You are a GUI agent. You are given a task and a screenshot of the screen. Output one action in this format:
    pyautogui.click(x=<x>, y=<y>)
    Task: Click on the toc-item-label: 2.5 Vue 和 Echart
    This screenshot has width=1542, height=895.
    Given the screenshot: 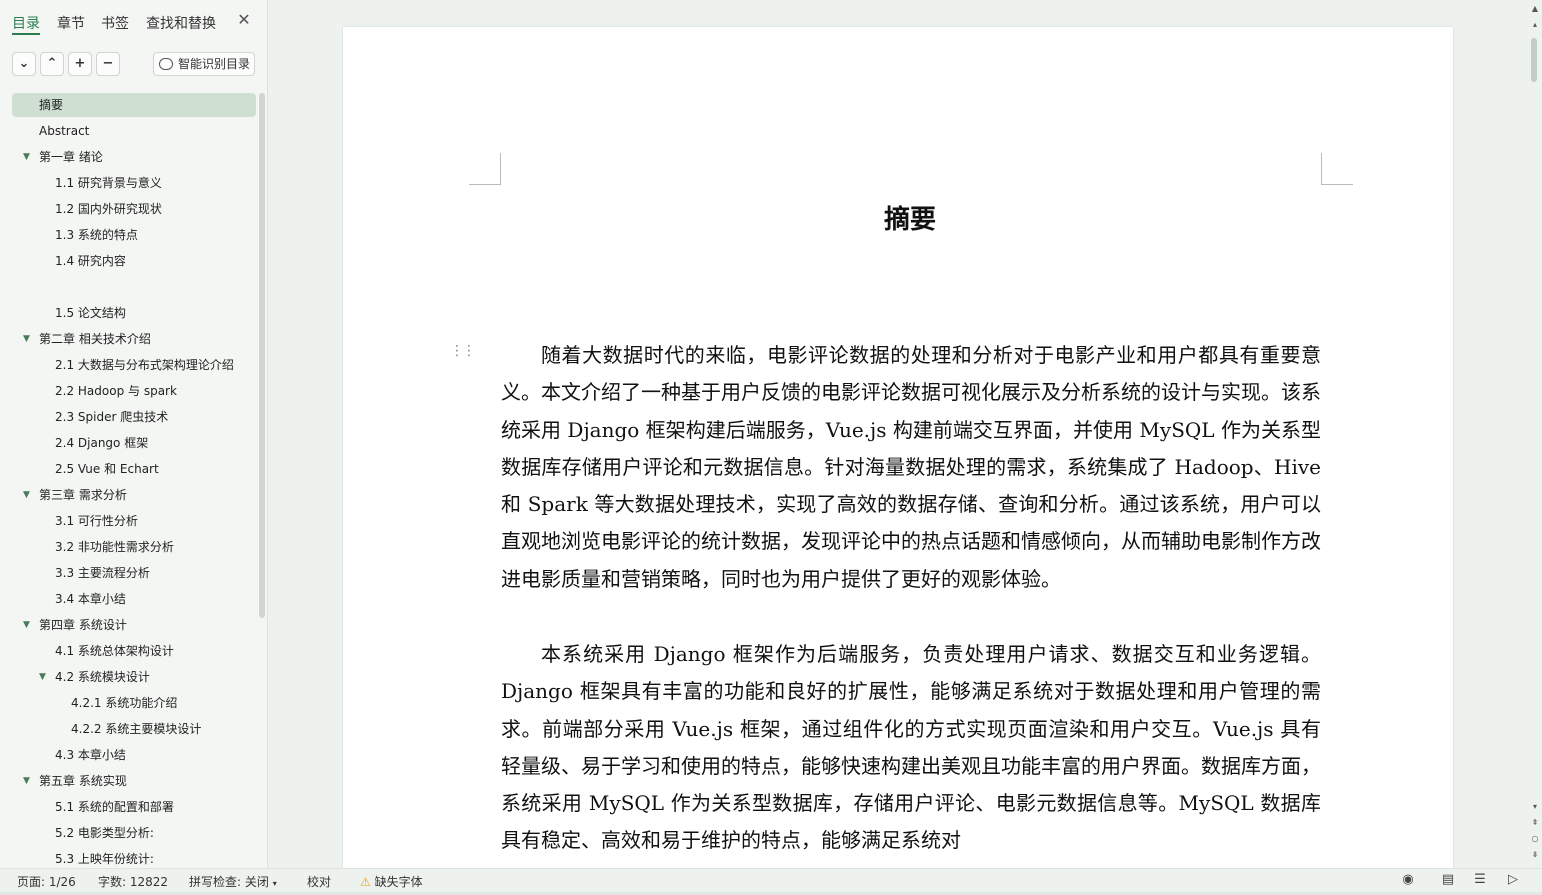 What is the action you would take?
    pyautogui.click(x=107, y=469)
    